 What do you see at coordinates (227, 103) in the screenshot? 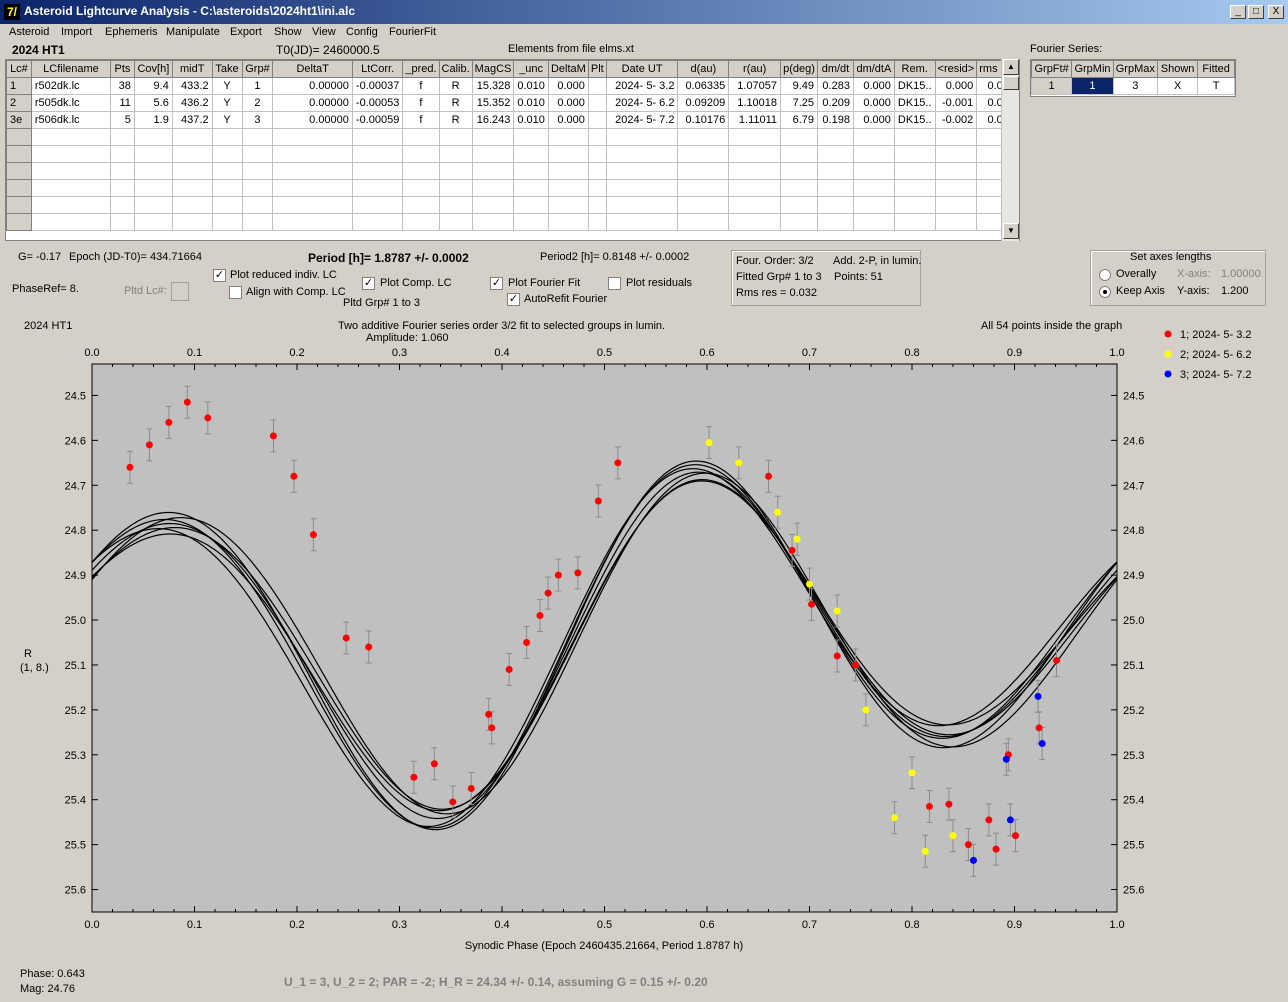
I see `table-cell: Y` at bounding box center [227, 103].